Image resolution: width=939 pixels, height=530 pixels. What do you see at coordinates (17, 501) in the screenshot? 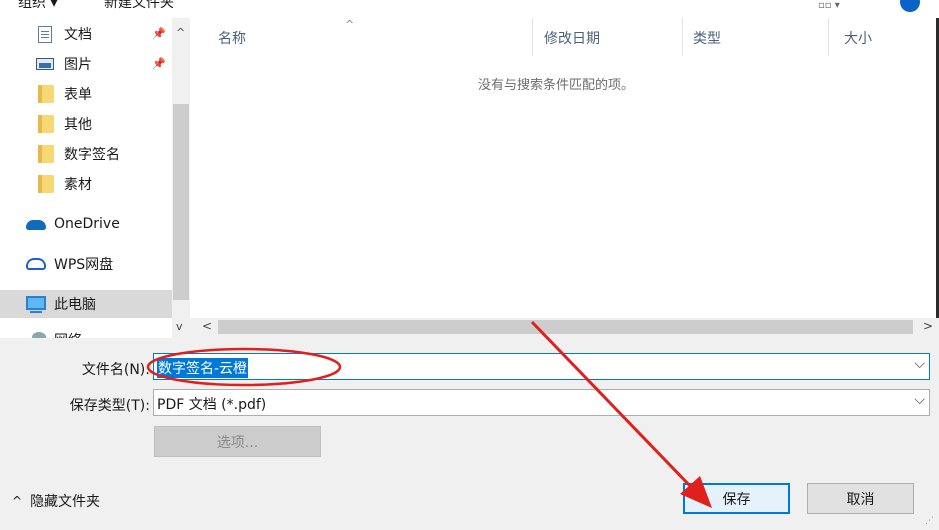
I see `chevron-up-icon: ^` at bounding box center [17, 501].